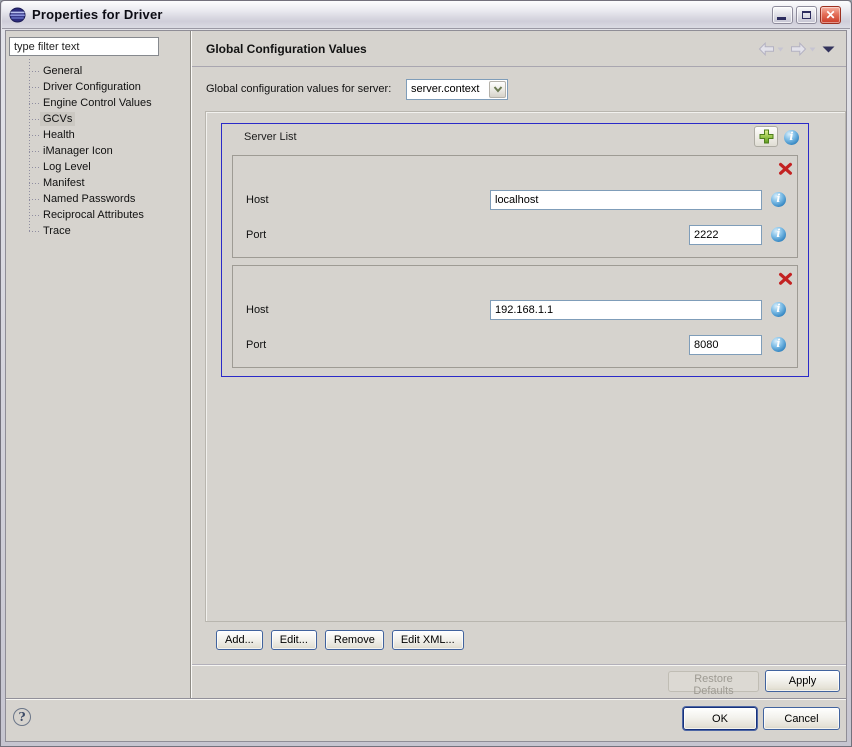  Describe the element at coordinates (519, 665) in the screenshot. I see `apply-separator` at that location.